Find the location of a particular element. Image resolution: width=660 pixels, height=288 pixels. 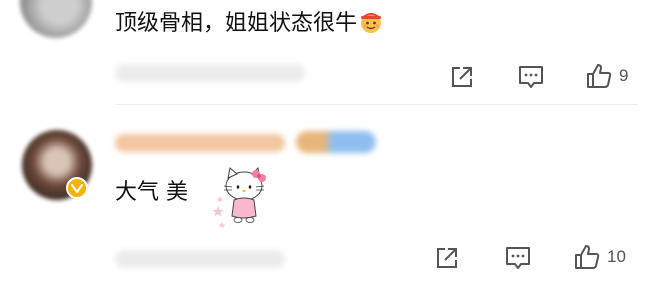

like-button: 10 is located at coordinates (599, 257).